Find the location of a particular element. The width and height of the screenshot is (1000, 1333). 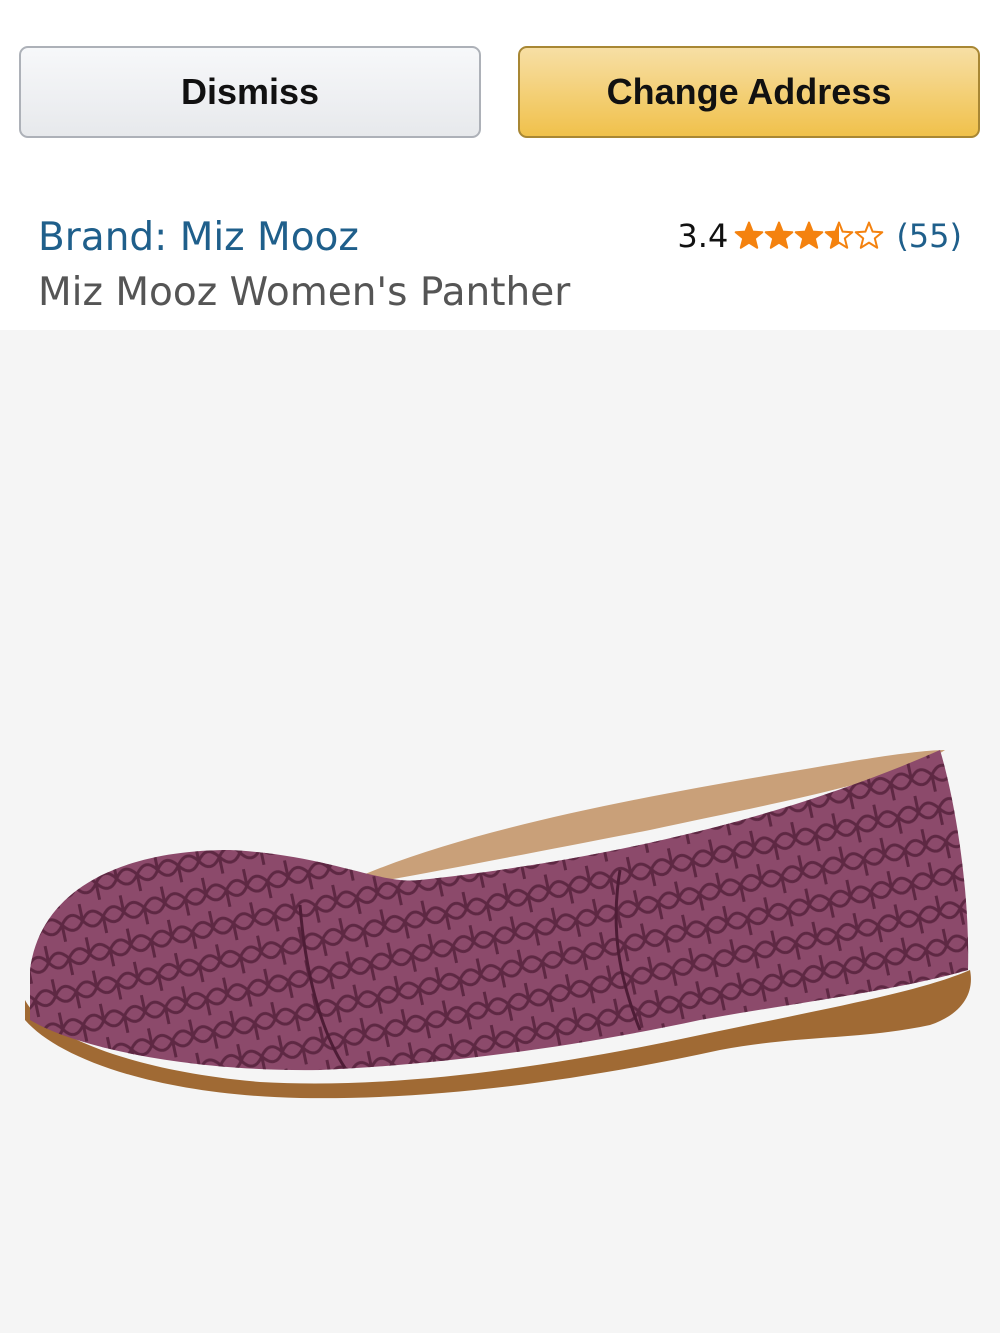

star-rating is located at coordinates (809, 236).